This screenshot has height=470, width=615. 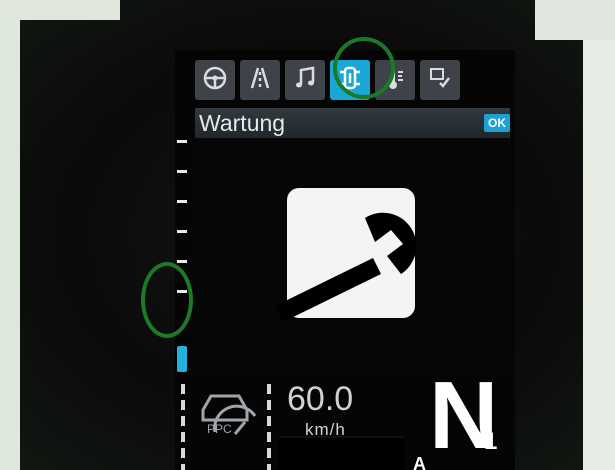 What do you see at coordinates (497, 123) in the screenshot?
I see `ok-button: OK` at bounding box center [497, 123].